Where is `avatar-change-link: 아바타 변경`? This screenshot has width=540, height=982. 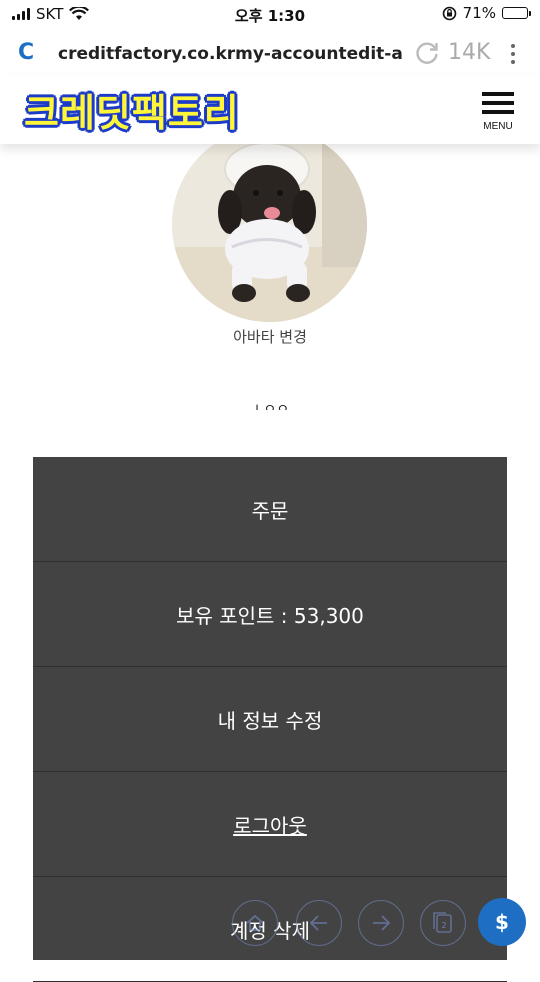
avatar-change-link: 아바타 변경 is located at coordinates (270, 336).